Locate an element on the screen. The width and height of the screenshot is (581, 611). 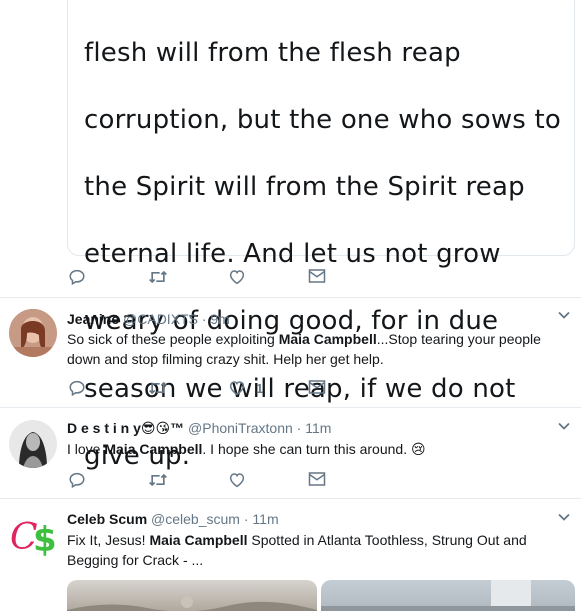
tweet-header: D e s t i n y😎😘™ @PhoniTraxtonn · 11m is located at coordinates (199, 428).